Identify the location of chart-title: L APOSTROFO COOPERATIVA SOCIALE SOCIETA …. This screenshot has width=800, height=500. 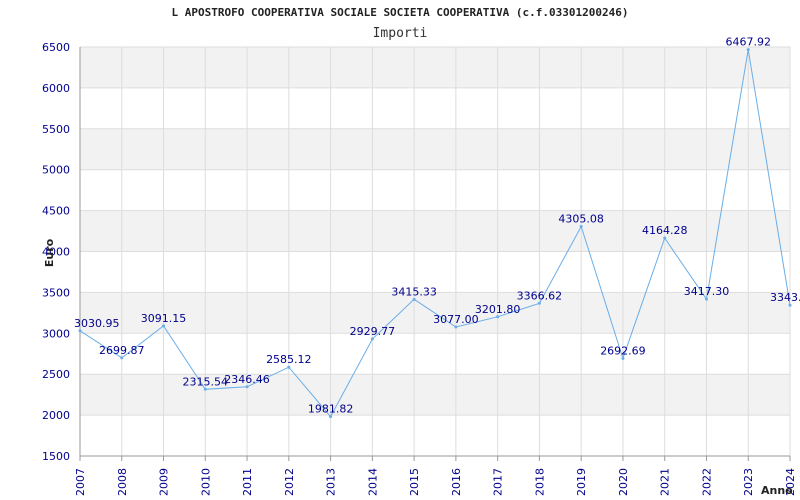
(400, 12).